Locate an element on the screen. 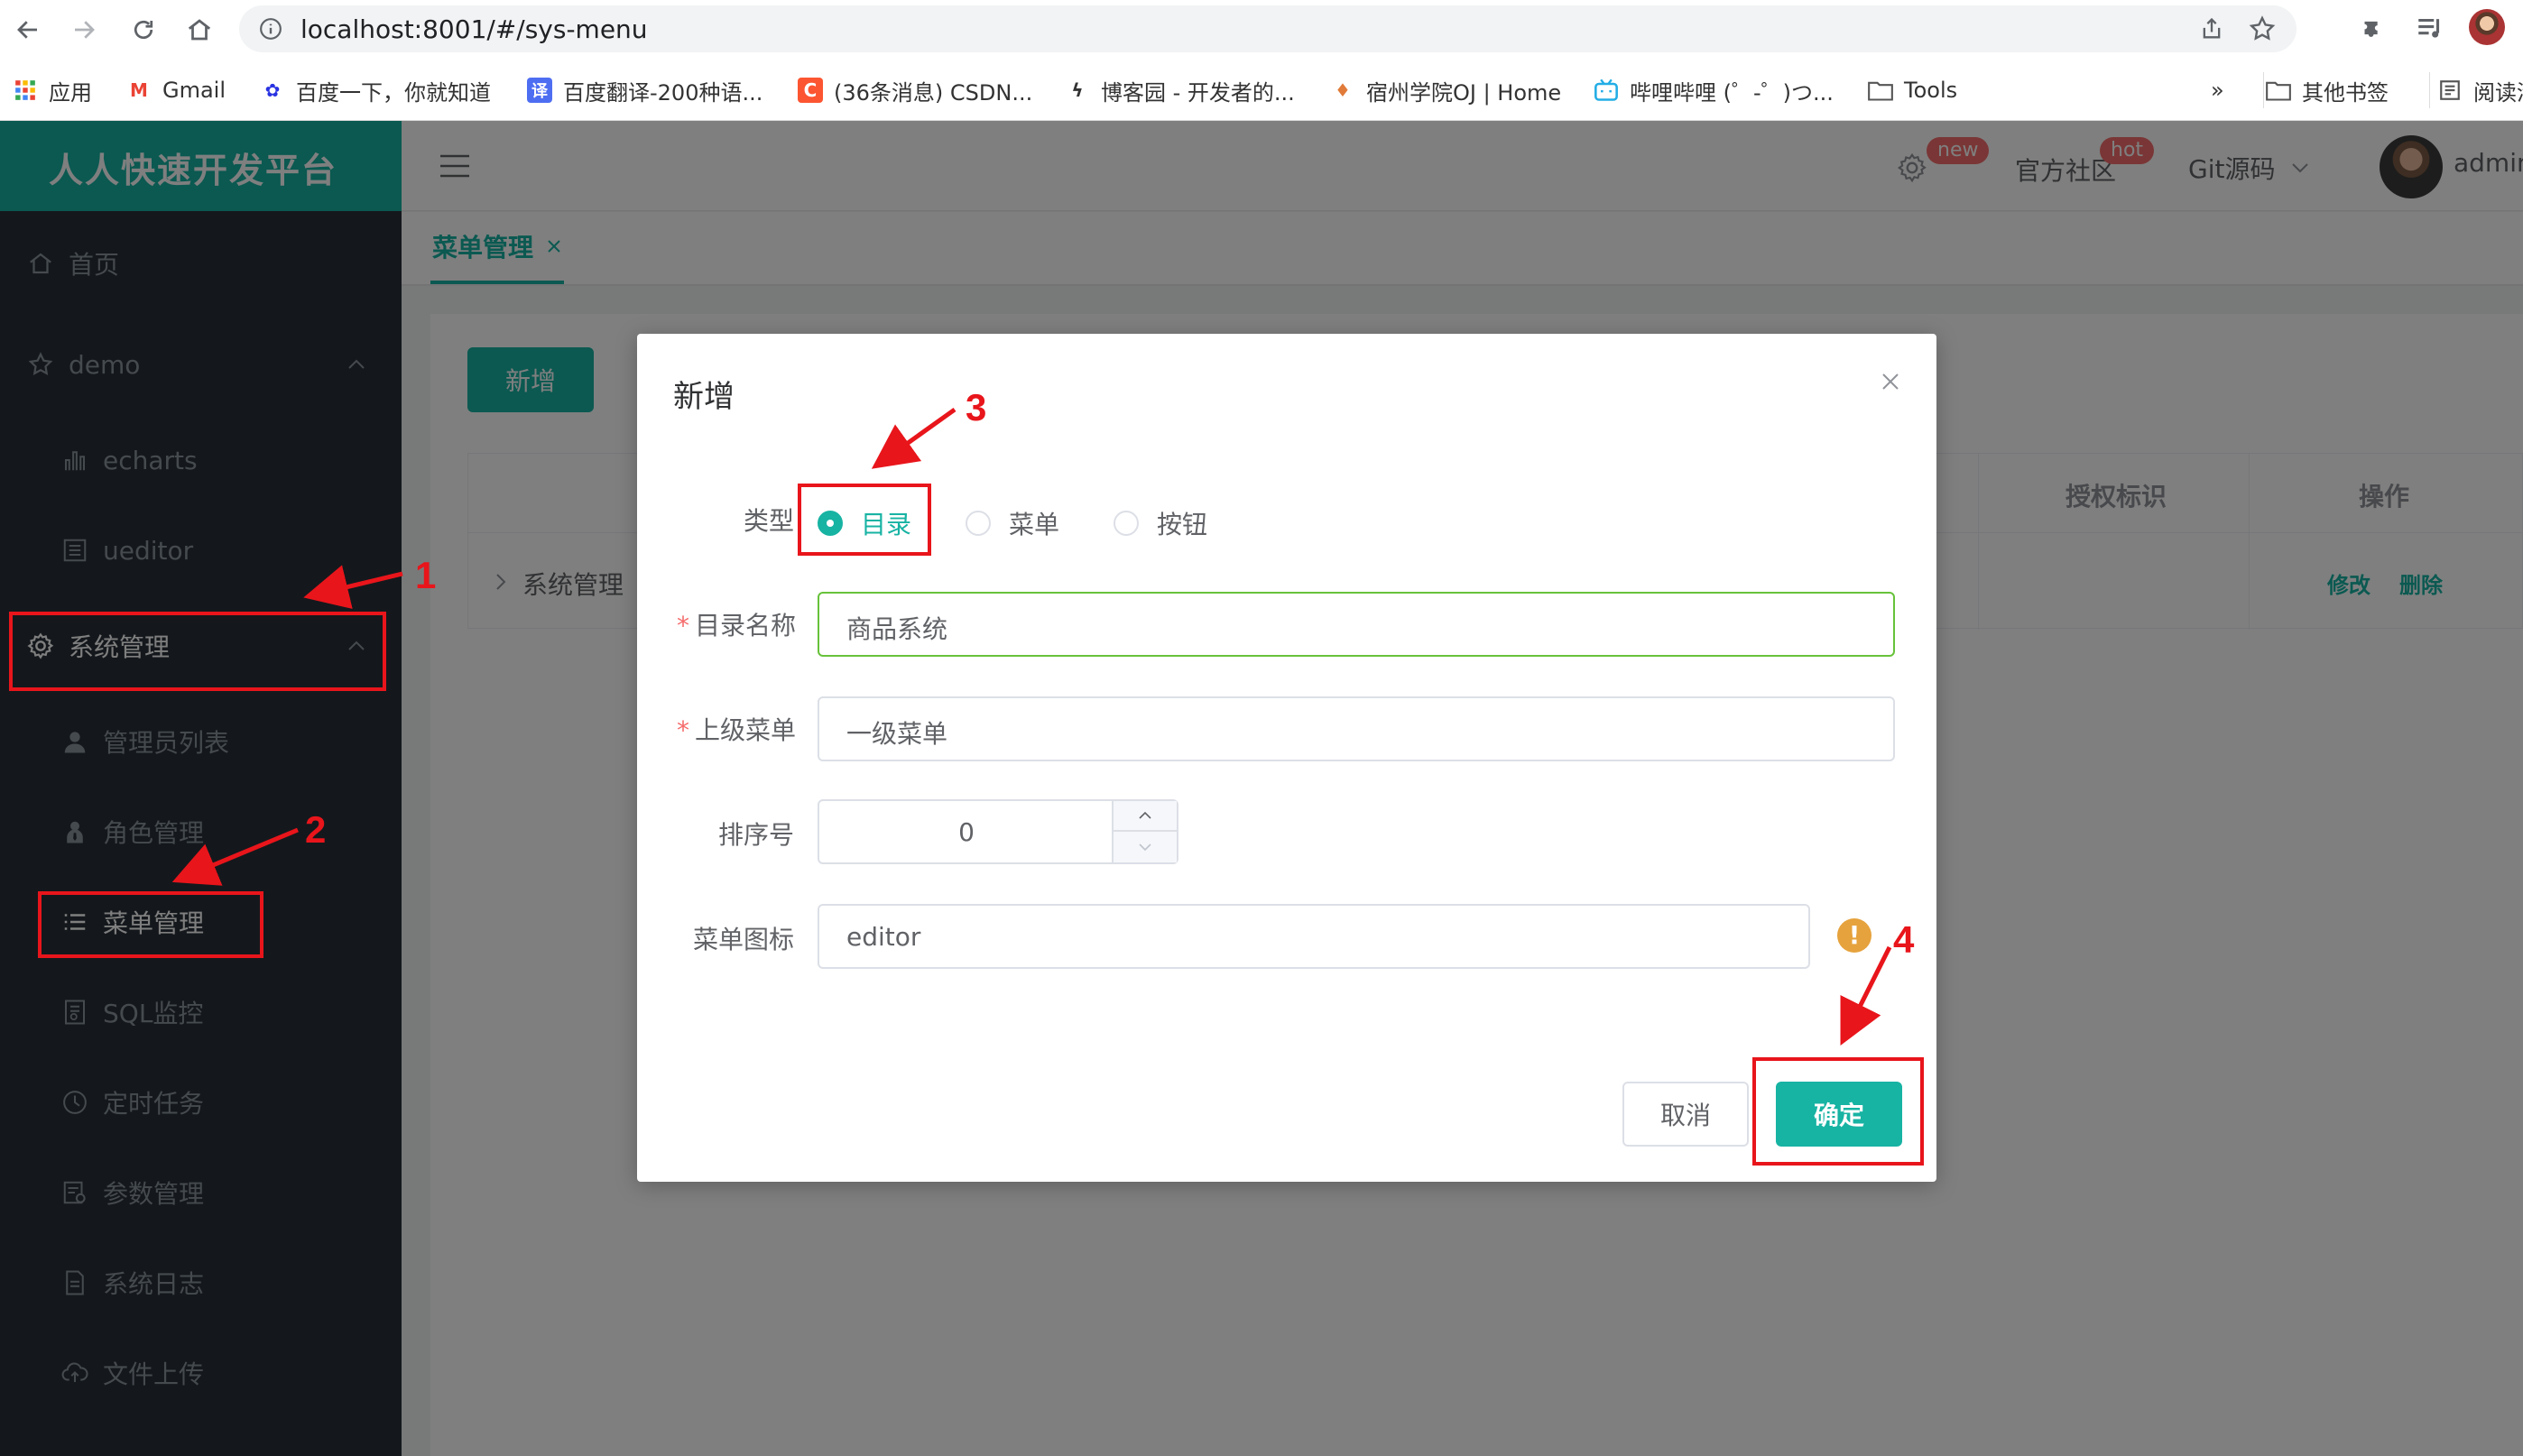  icon-label: 菜单图标 is located at coordinates (744, 939).